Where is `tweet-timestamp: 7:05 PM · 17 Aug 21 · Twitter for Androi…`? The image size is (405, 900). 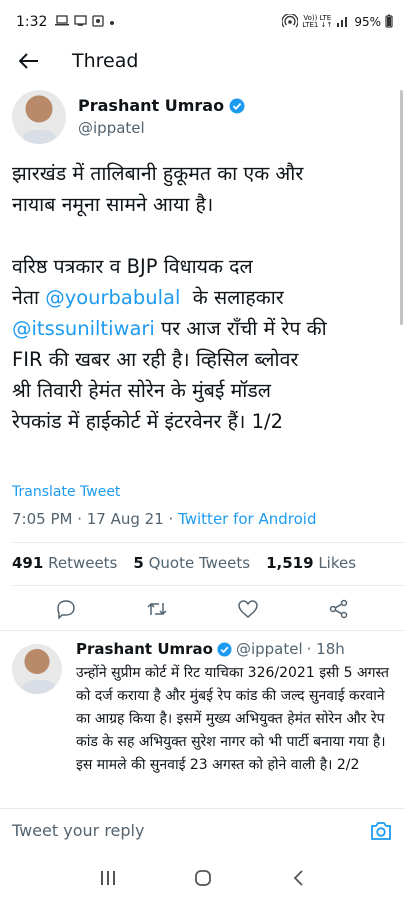 tweet-timestamp: 7:05 PM · 17 Aug 21 · Twitter for Androi… is located at coordinates (164, 519).